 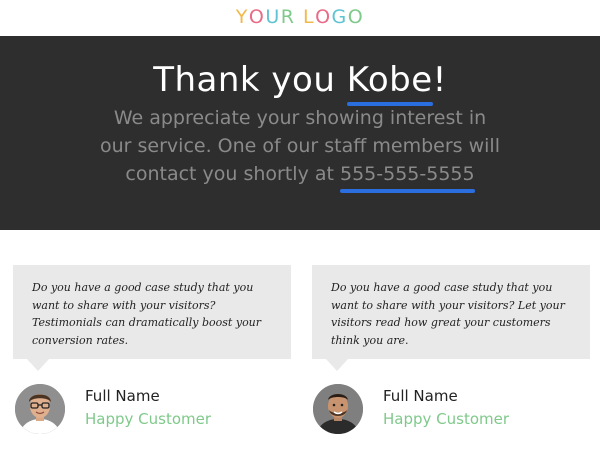 What do you see at coordinates (407, 191) in the screenshot?
I see `phone-underline` at bounding box center [407, 191].